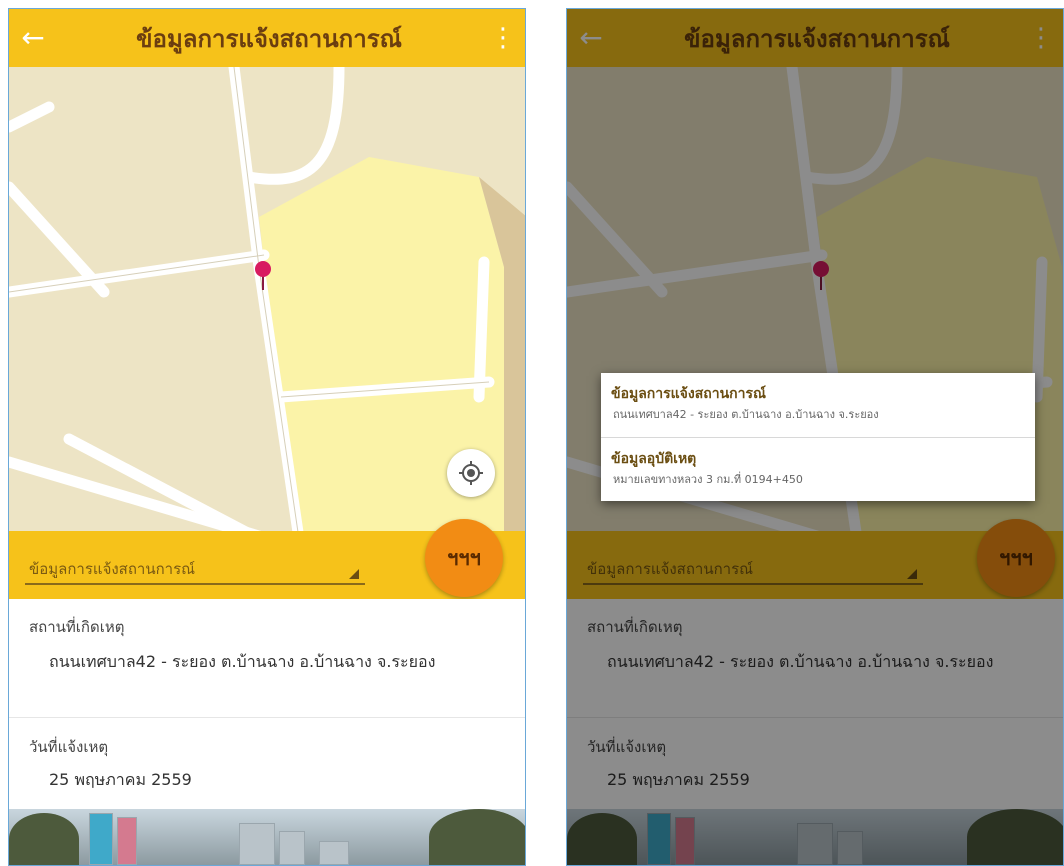 The height and width of the screenshot is (866, 1064). I want to click on popup-item-title: ข้อมูลอุบัติเหตุ, so click(654, 459).